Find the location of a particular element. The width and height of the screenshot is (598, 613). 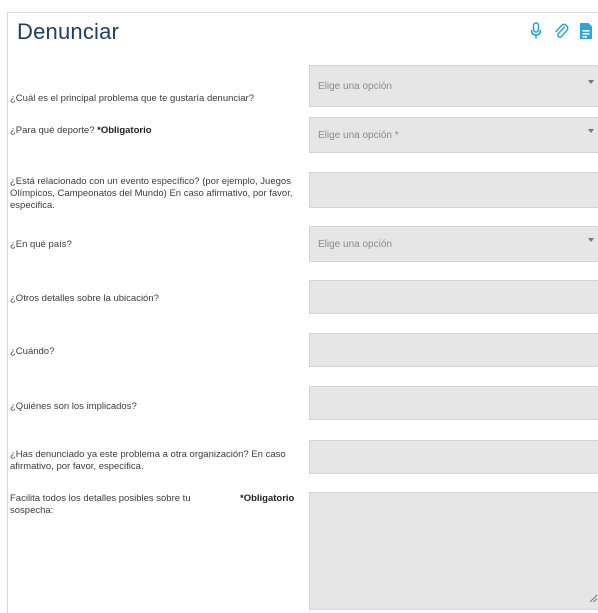

form-toolbar is located at coordinates (561, 31).